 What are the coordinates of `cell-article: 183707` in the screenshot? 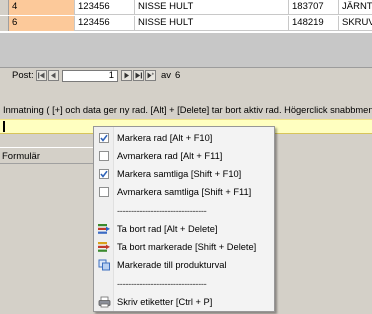 It's located at (314, 7).